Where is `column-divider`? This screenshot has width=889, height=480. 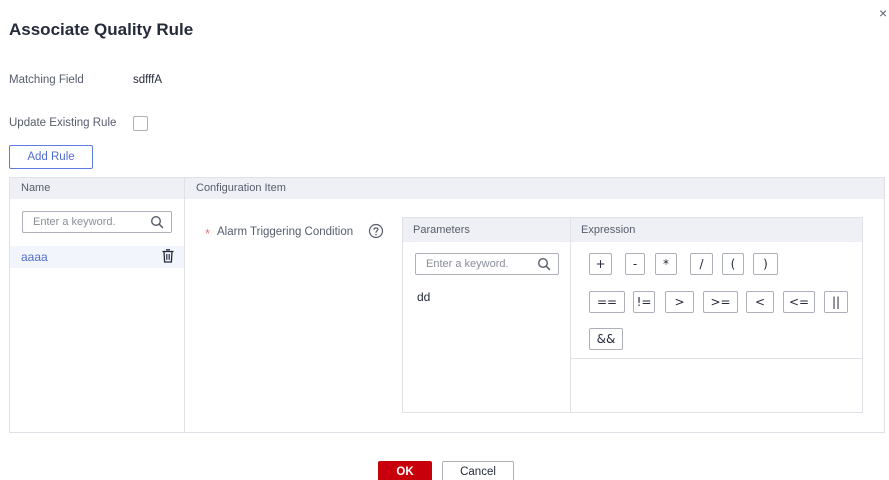 column-divider is located at coordinates (184, 305).